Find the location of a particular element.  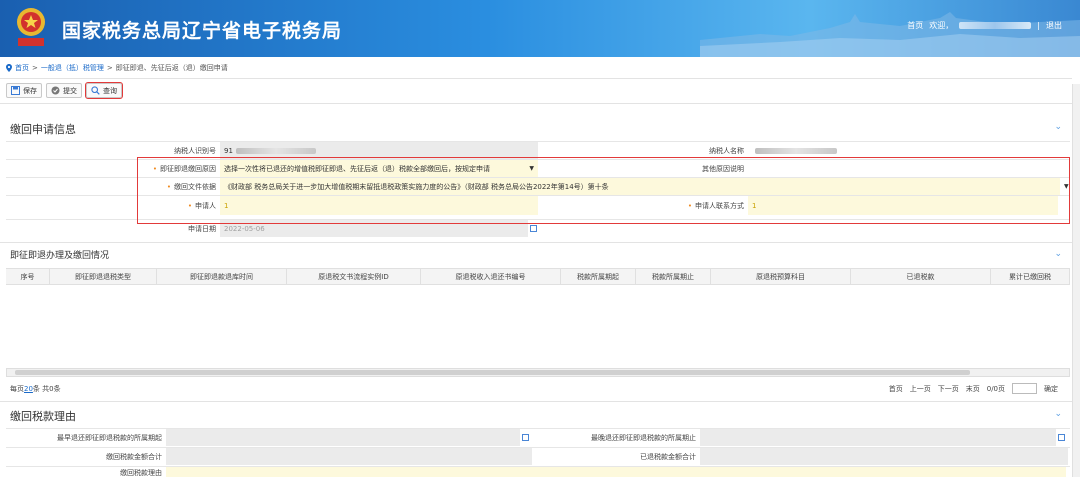

applicant-label: • 申请人 is located at coordinates (201, 205).